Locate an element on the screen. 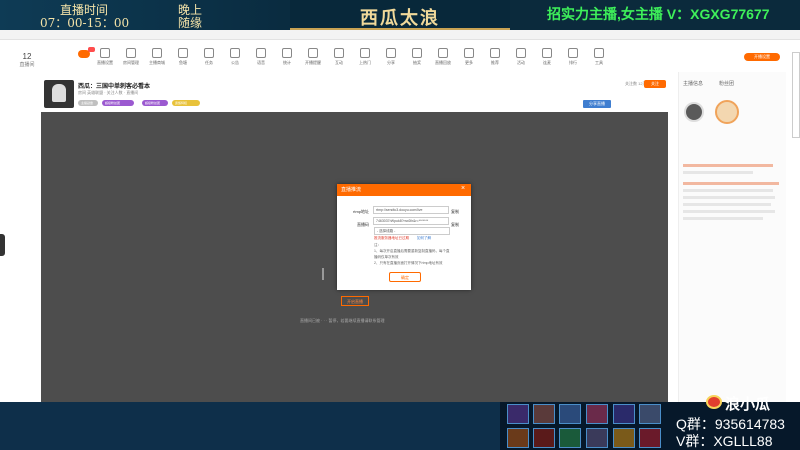 Image resolution: width=800 pixels, height=450 pixels. room-tag: 贵族特权 is located at coordinates (186, 103).